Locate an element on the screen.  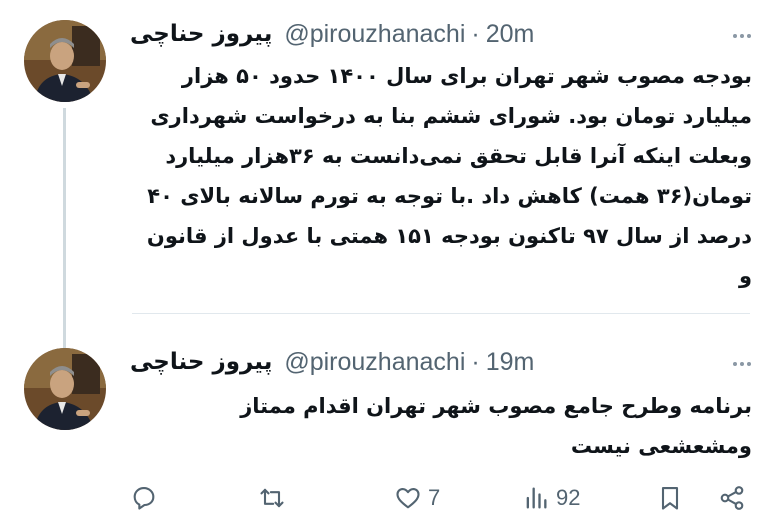
share-button is located at coordinates (732, 498).